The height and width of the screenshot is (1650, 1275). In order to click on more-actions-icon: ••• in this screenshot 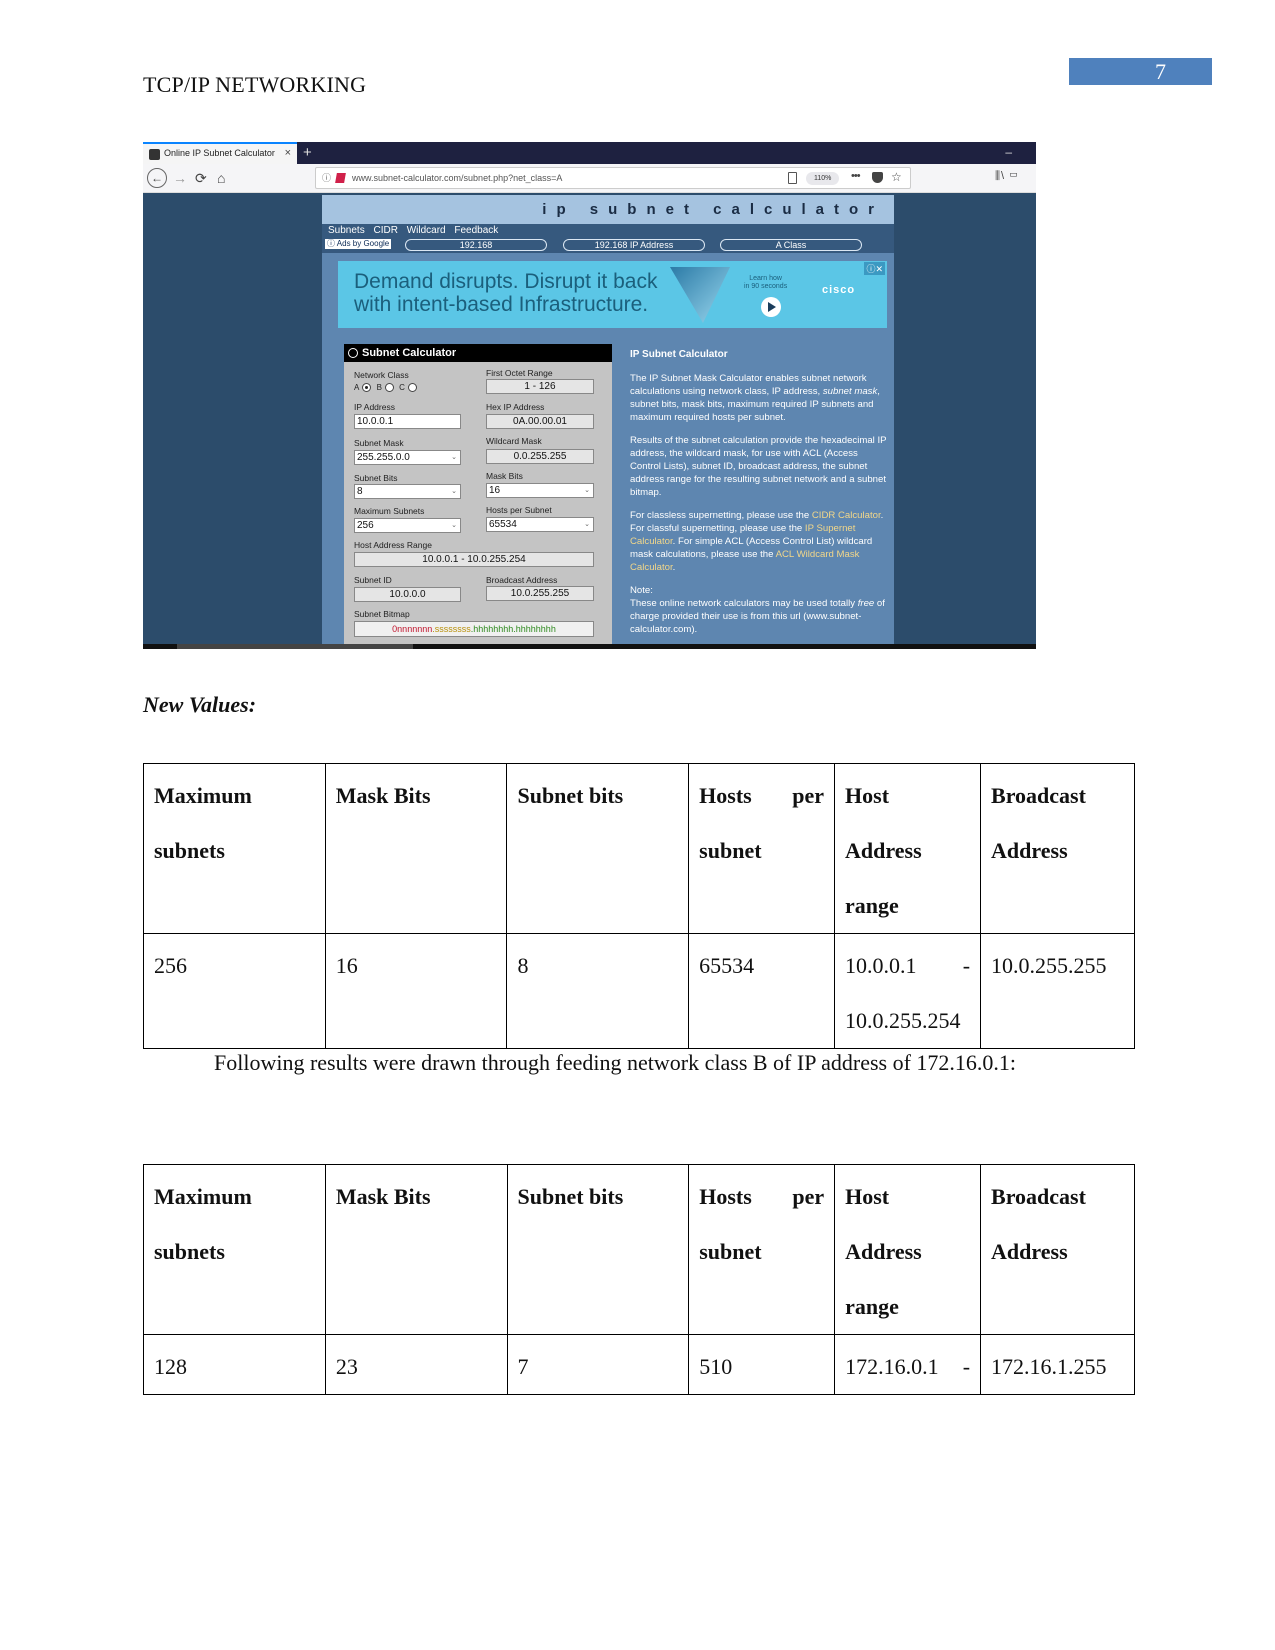, I will do `click(856, 176)`.